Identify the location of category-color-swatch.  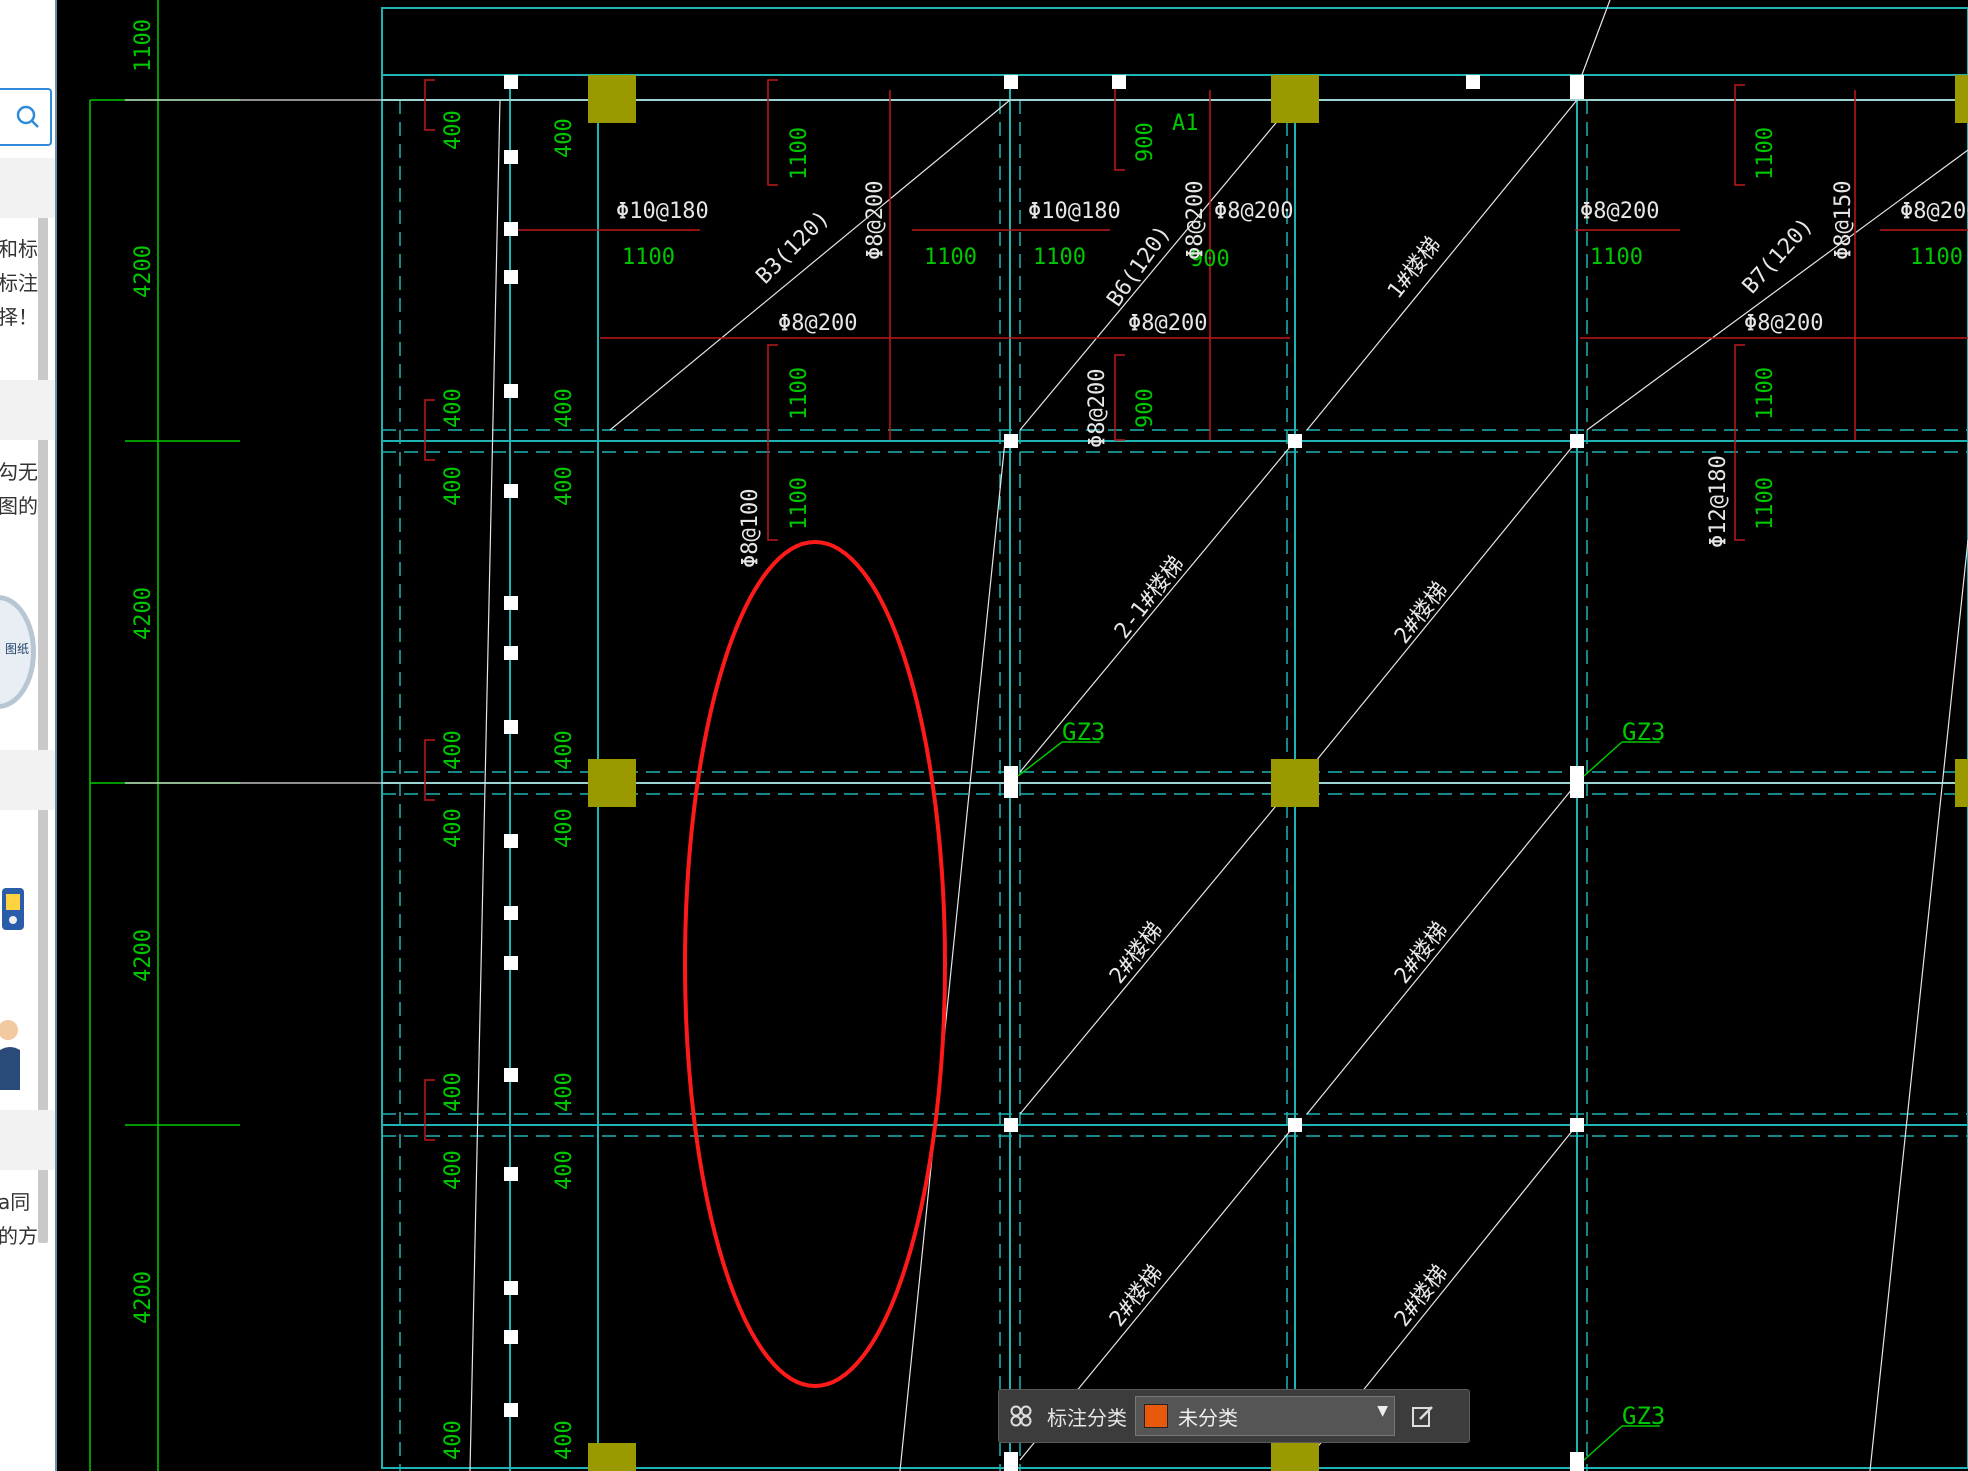
(1156, 1416).